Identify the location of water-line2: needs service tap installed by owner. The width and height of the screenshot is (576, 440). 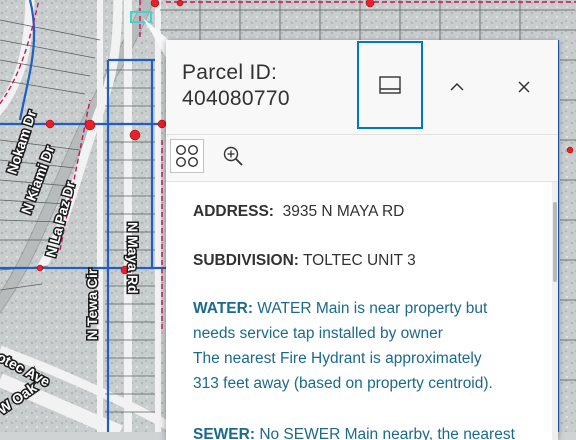
(318, 333).